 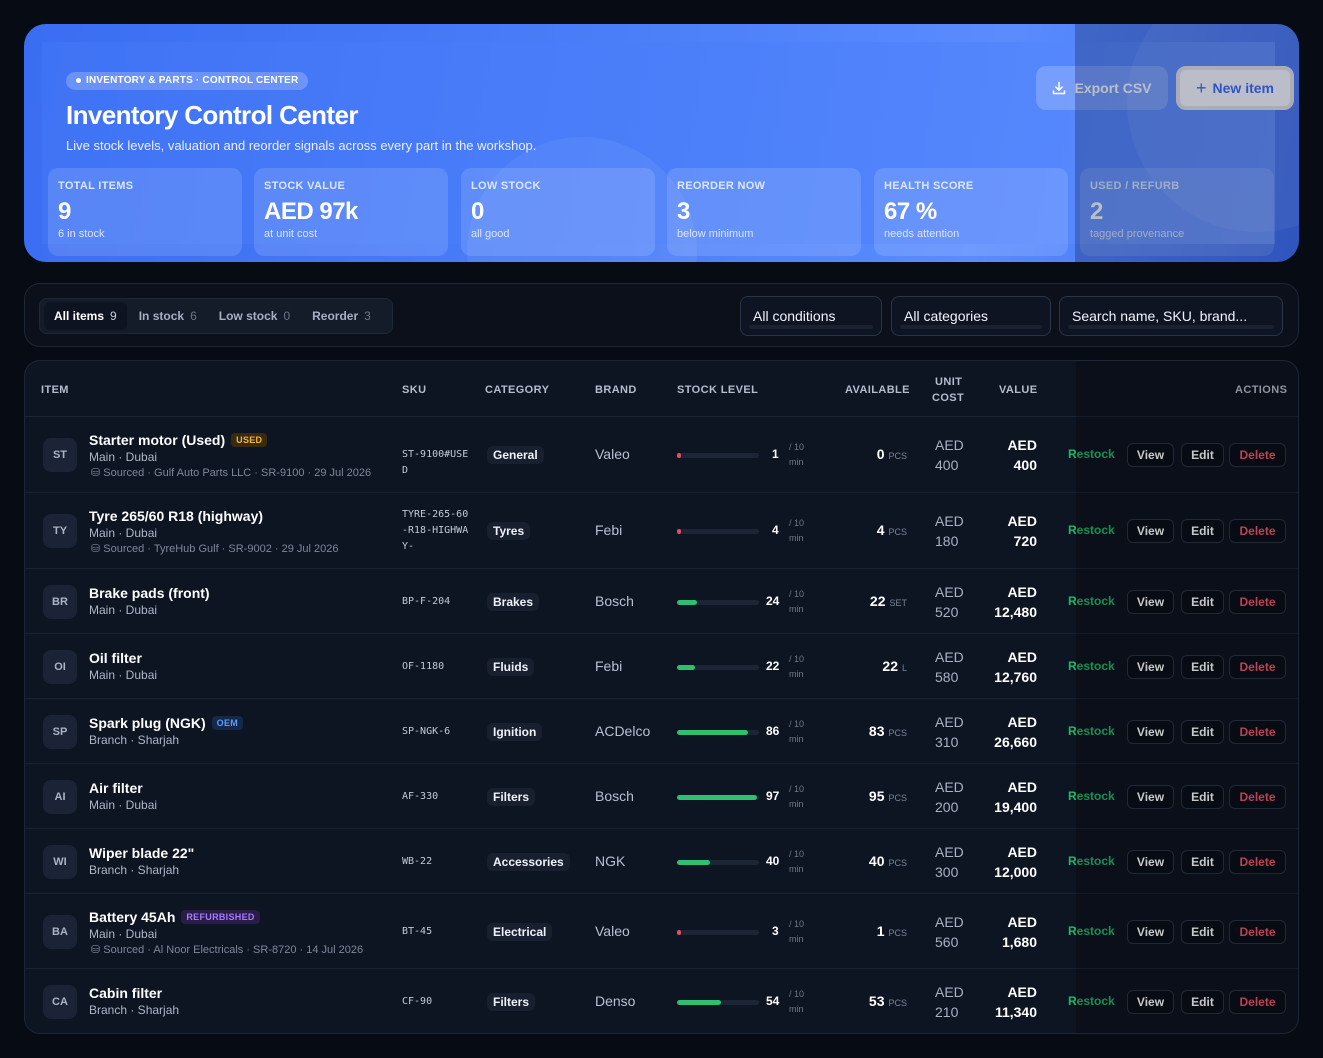 I want to click on header-category: CATEGORY, so click(x=517, y=390).